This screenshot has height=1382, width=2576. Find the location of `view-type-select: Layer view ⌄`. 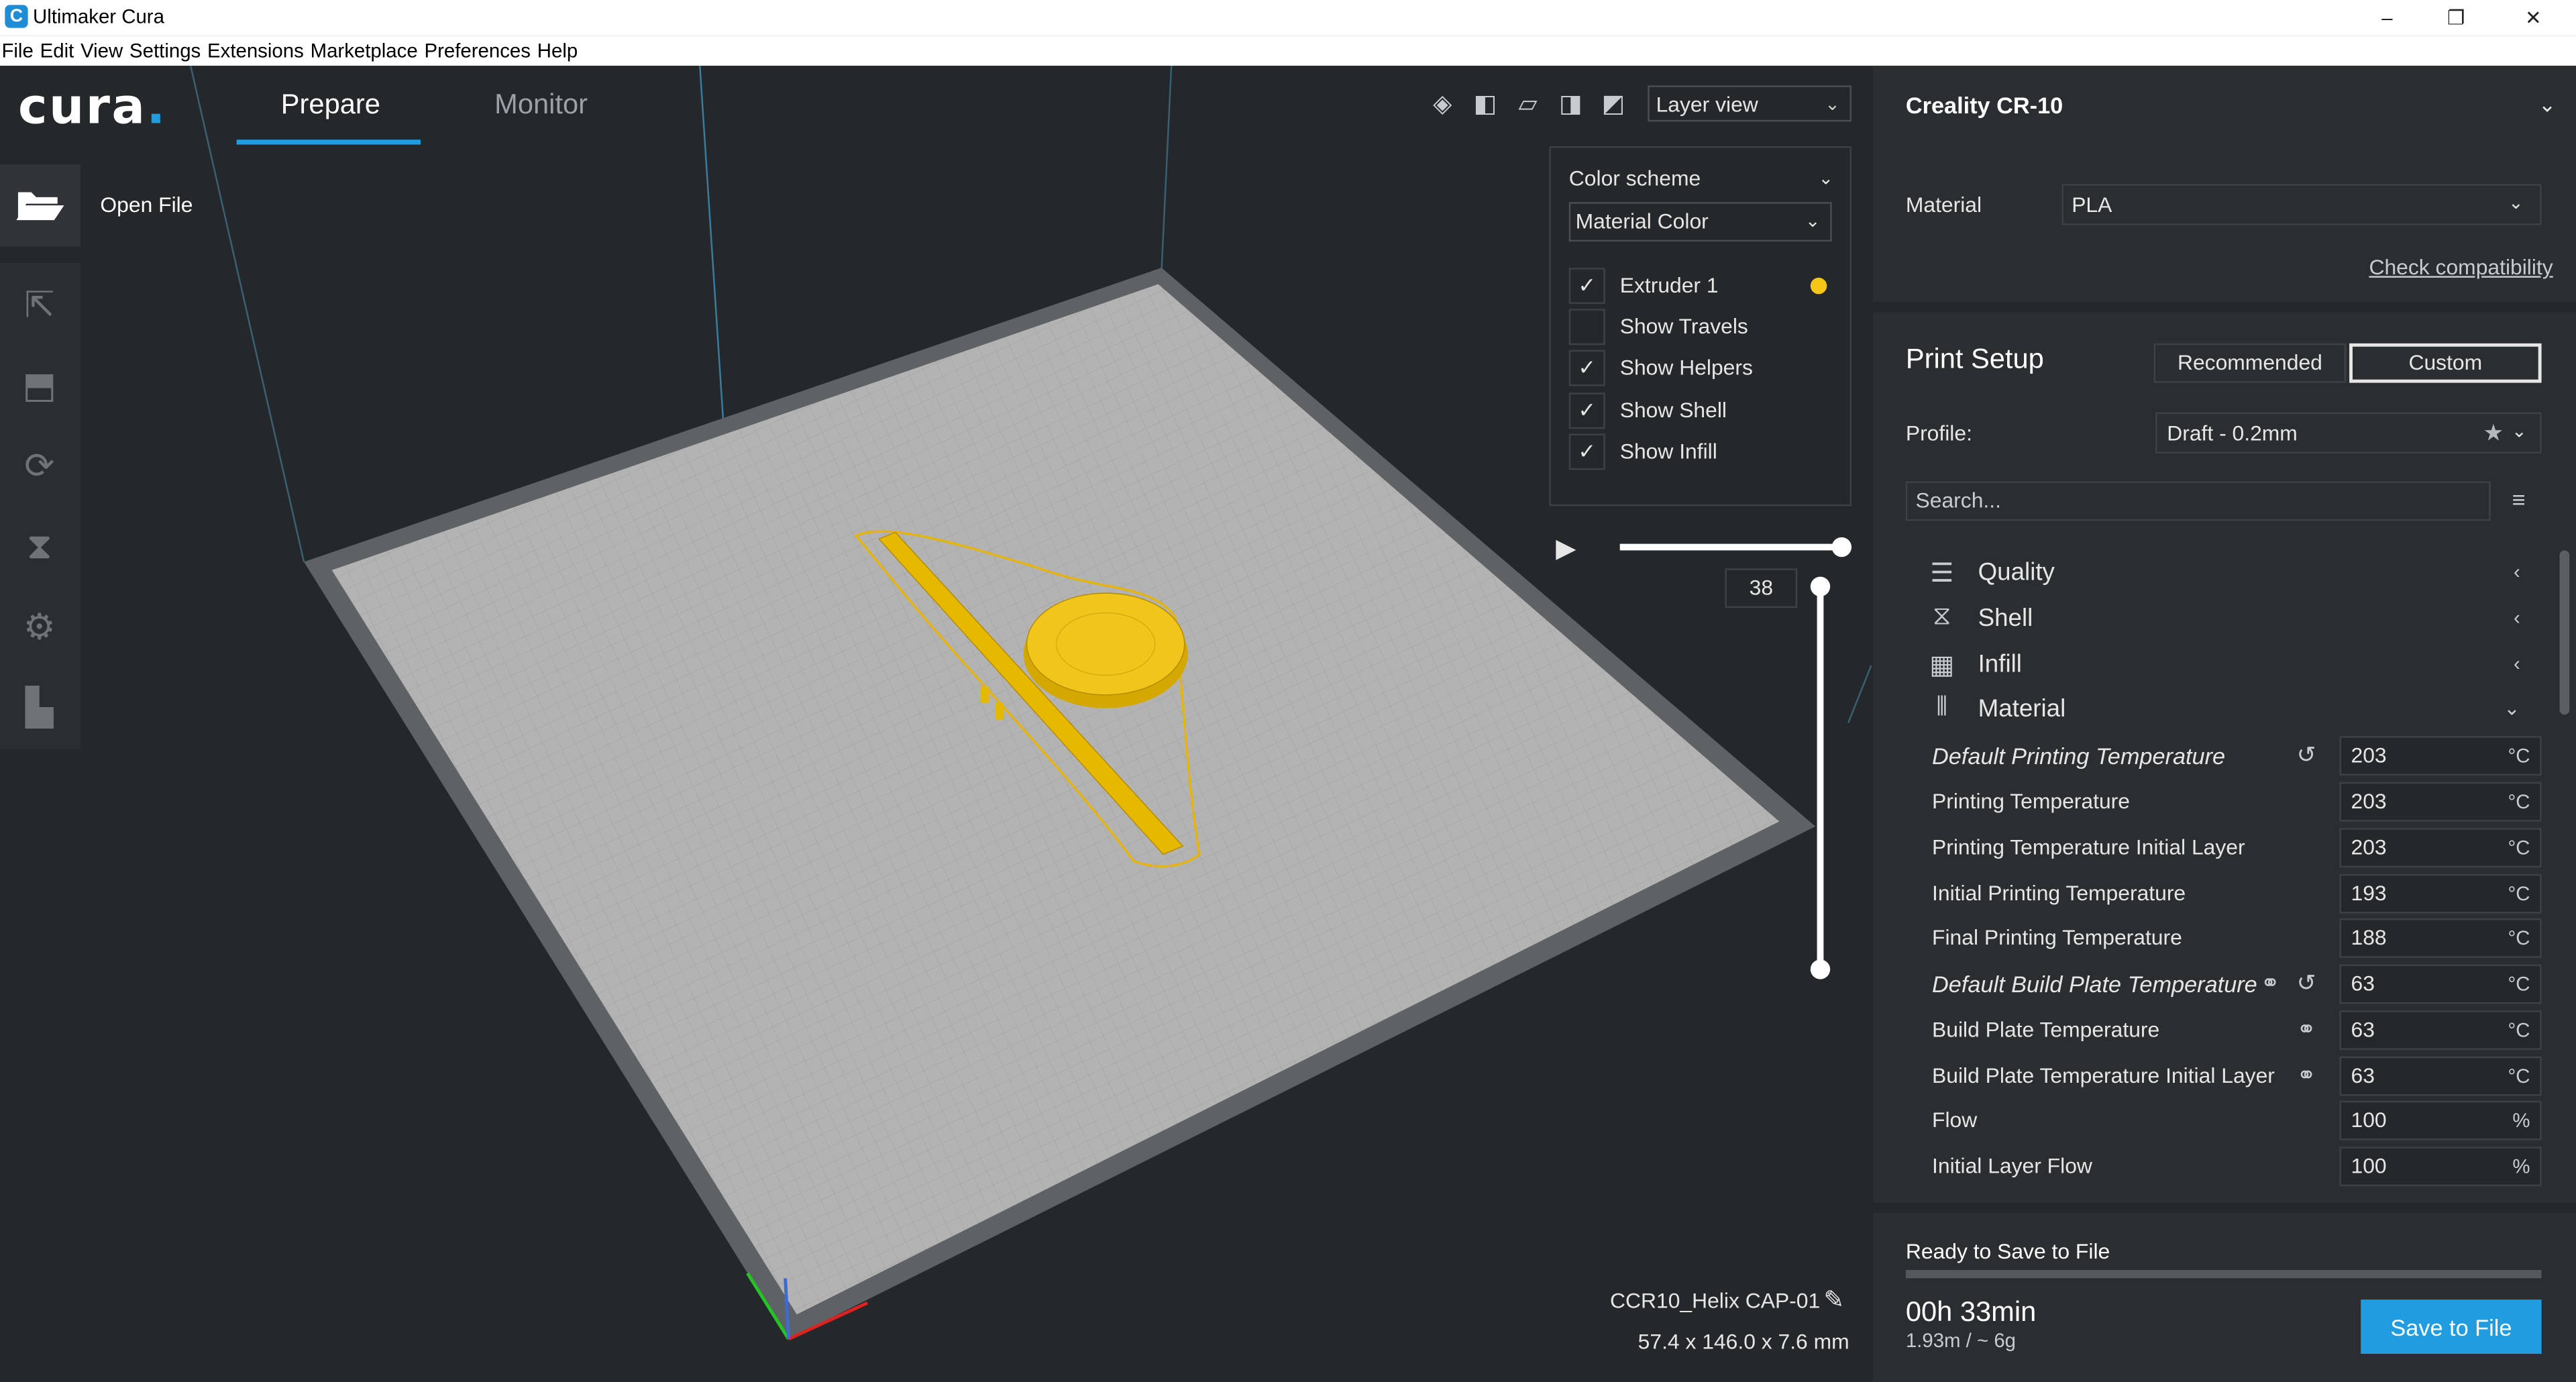

view-type-select: Layer view ⌄ is located at coordinates (1750, 103).